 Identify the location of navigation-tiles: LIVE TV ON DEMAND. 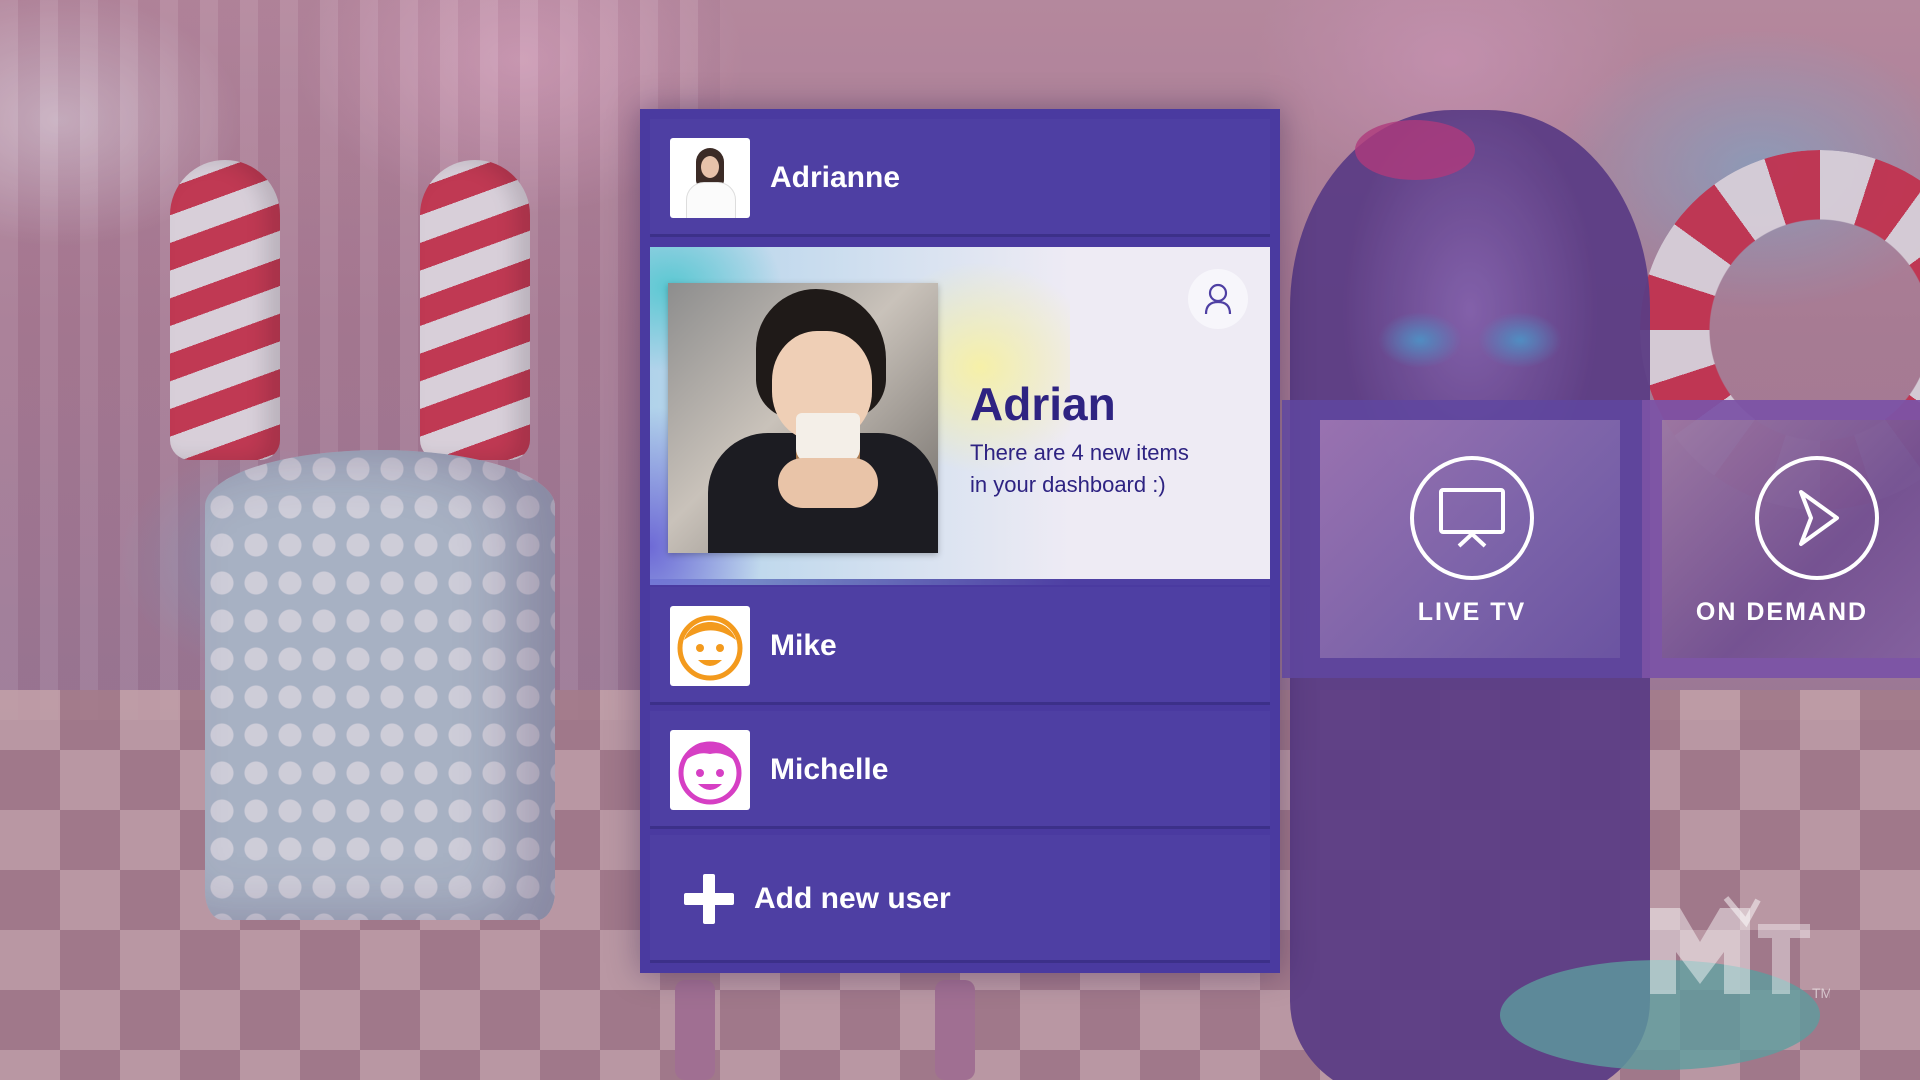
(1601, 539).